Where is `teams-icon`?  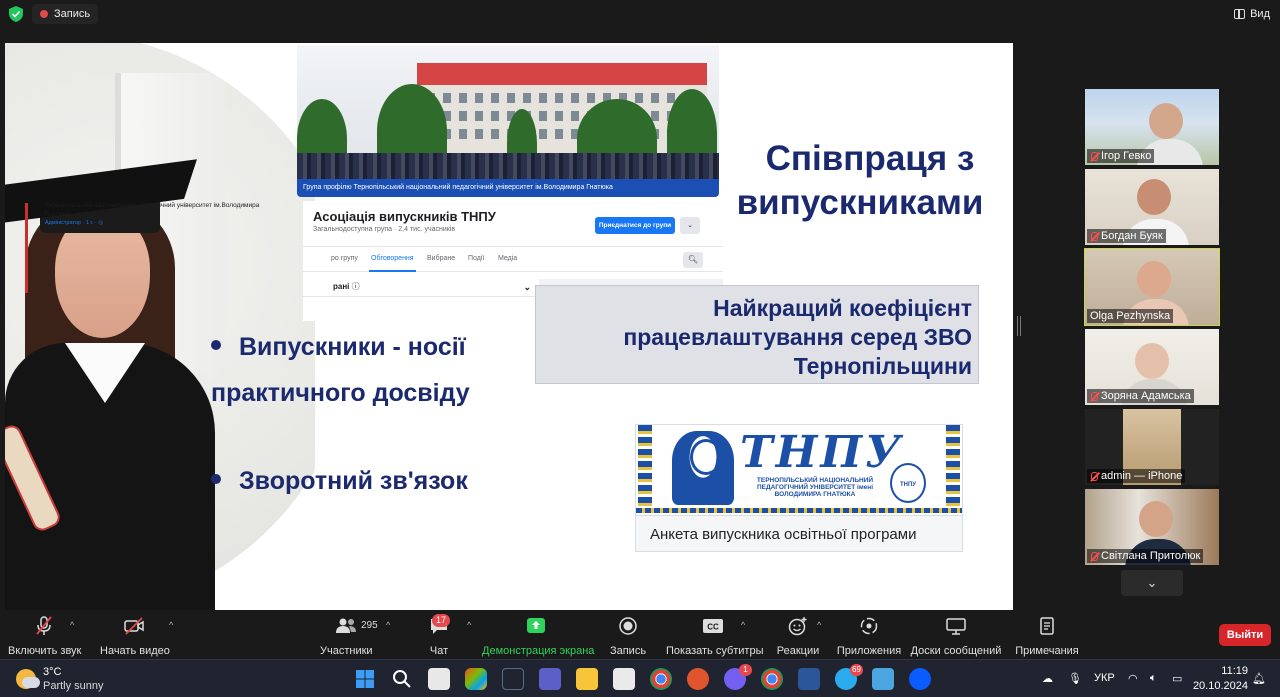 teams-icon is located at coordinates (550, 679).